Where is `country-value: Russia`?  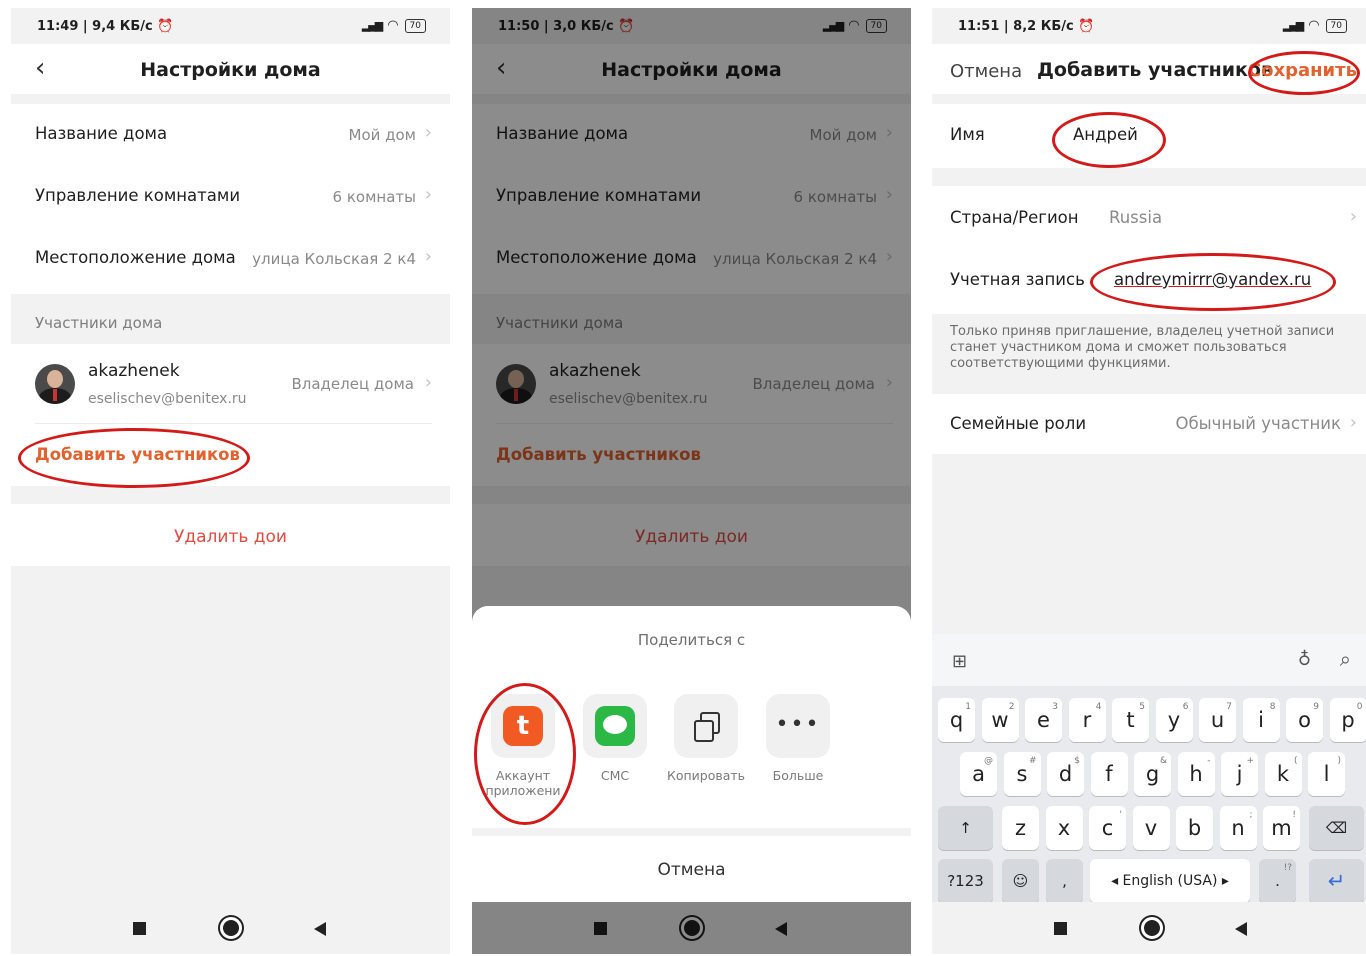
country-value: Russia is located at coordinates (1135, 217).